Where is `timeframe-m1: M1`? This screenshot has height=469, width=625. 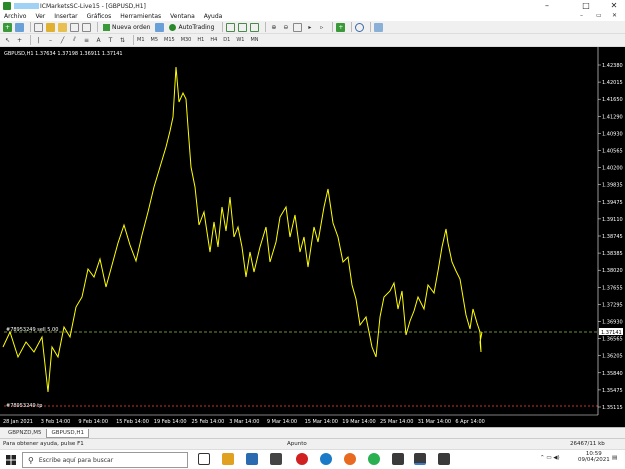
timeframe-m1: M1 is located at coordinates (141, 40).